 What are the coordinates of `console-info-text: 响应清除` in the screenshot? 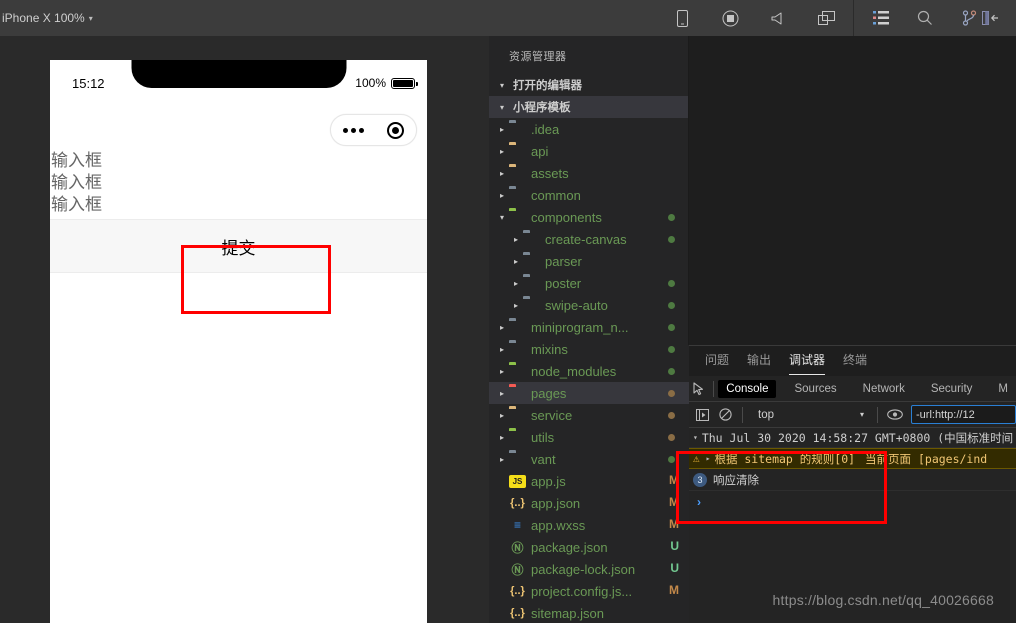 It's located at (736, 479).